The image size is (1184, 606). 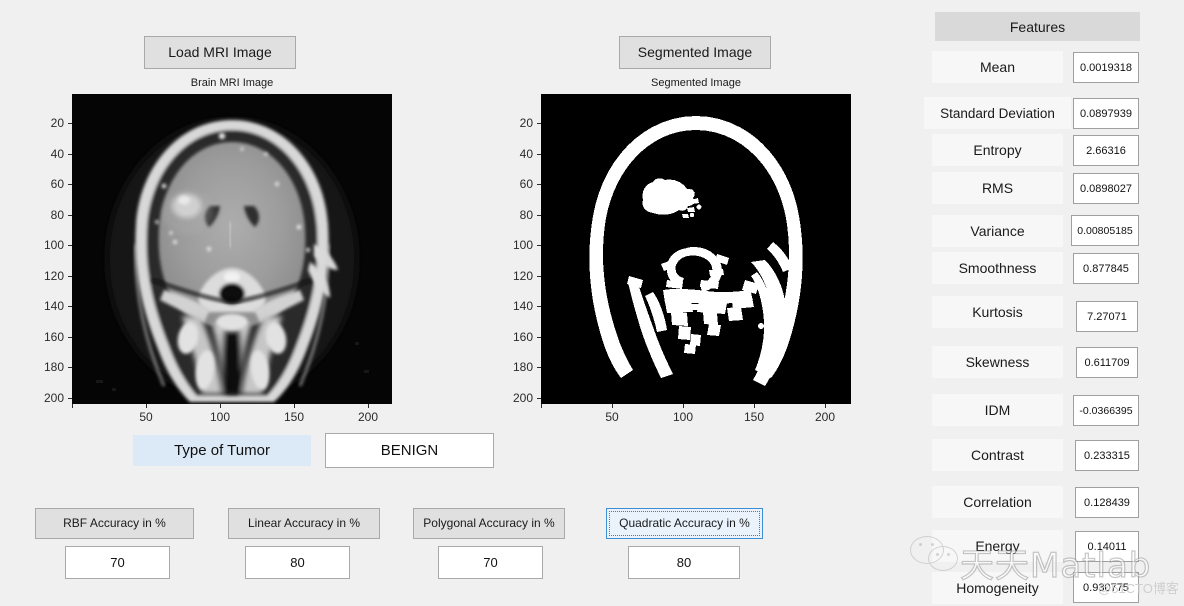 I want to click on feature-value-contrast: 0.233315, so click(x=1107, y=455).